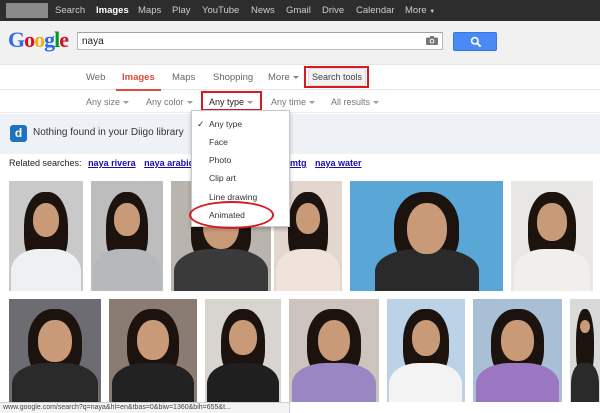 This screenshot has height=413, width=600. What do you see at coordinates (432, 40) in the screenshot?
I see `camera-icon` at bounding box center [432, 40].